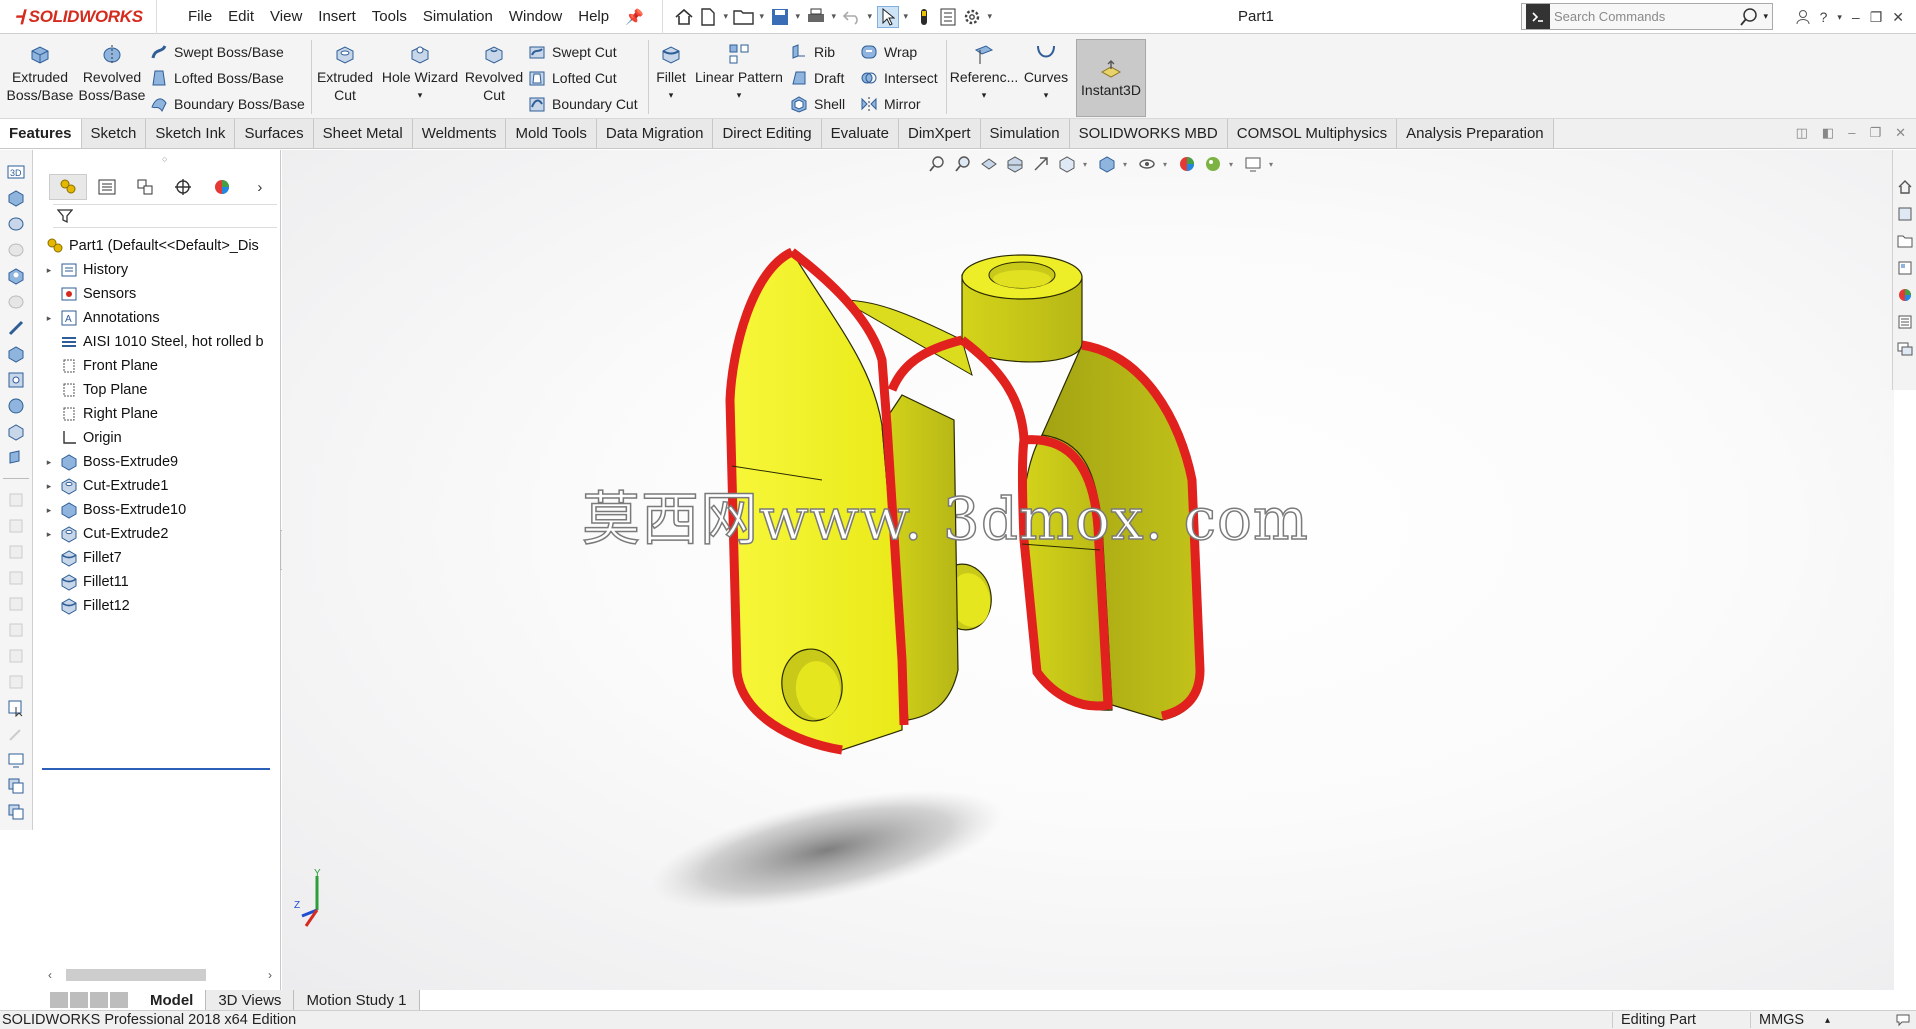 This screenshot has height=1029, width=1916. I want to click on select-dropdown-icon: ▾, so click(906, 16).